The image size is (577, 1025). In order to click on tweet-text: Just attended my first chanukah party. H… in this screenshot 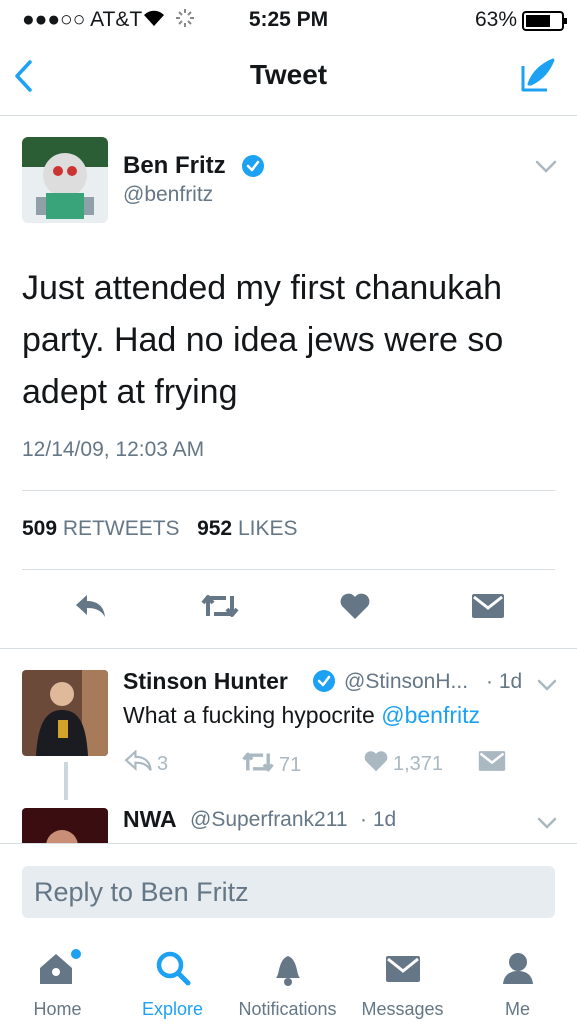, I will do `click(263, 340)`.